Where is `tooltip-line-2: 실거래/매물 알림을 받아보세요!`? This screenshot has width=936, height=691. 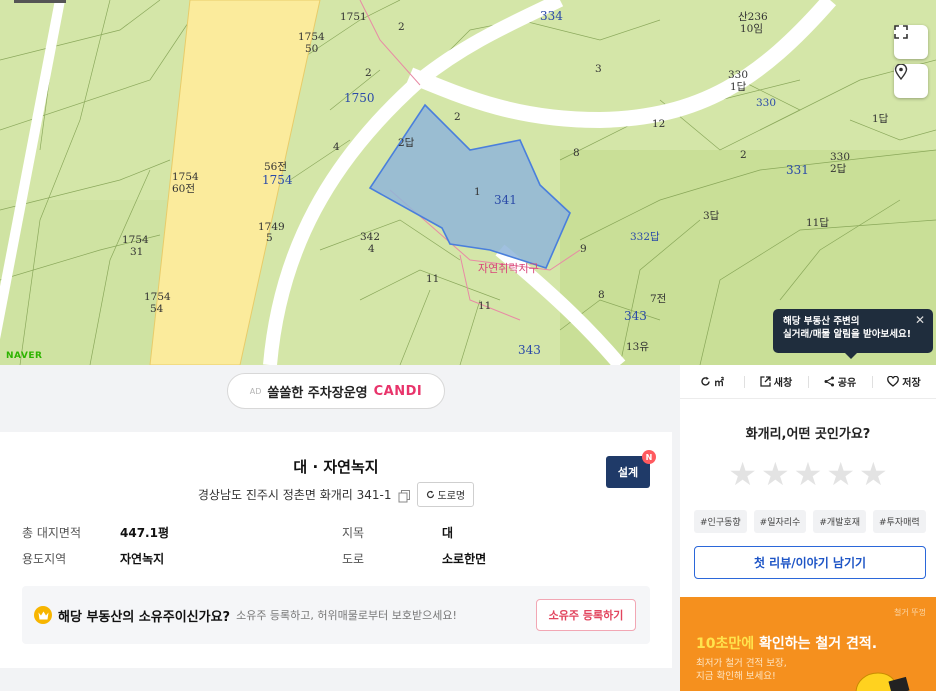 tooltip-line-2: 실거래/매물 알림을 받아보세요! is located at coordinates (847, 334).